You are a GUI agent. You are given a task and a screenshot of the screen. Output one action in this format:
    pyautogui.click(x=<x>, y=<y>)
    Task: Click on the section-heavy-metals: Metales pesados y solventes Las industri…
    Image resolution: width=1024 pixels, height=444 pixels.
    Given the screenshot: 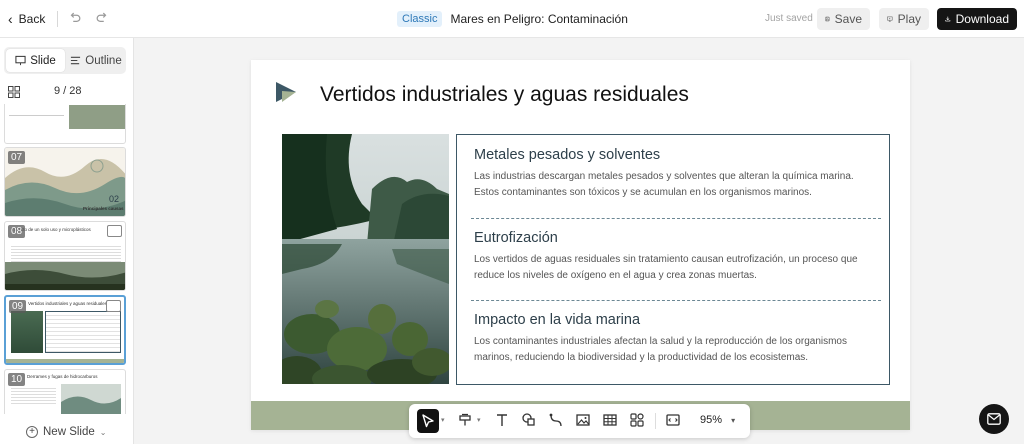 What is the action you would take?
    pyautogui.click(x=676, y=174)
    